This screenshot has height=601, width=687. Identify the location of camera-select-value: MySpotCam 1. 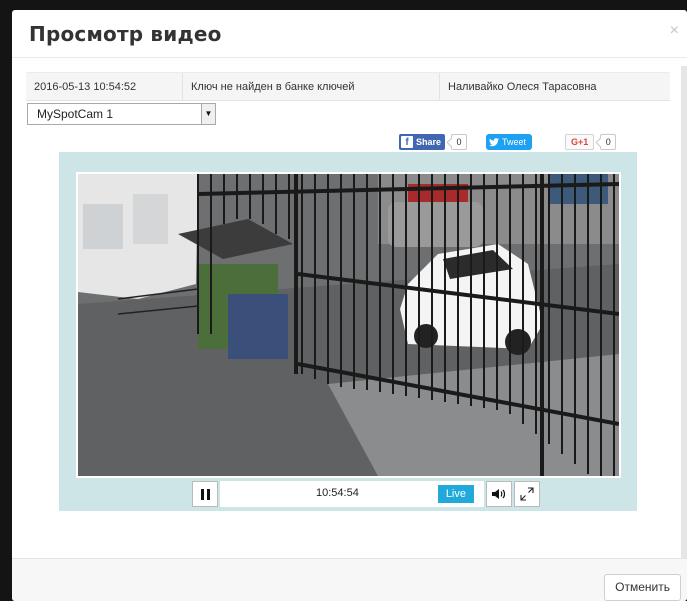
(75, 114).